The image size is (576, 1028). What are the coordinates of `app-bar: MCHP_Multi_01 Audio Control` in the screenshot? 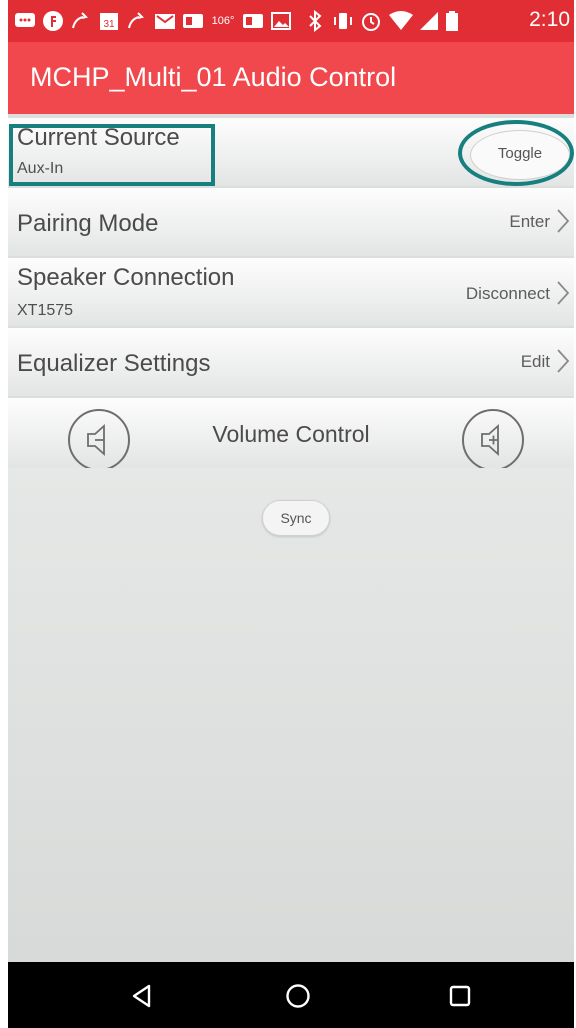 It's located at (291, 78).